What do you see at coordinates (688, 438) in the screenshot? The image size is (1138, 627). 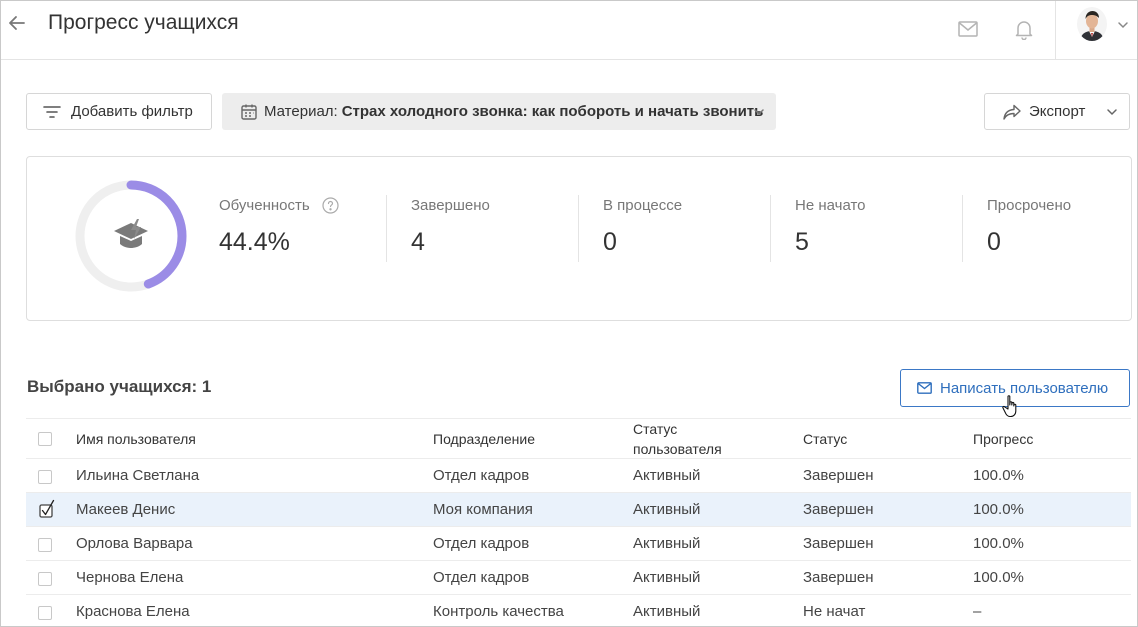 I see `column-header-user-status: Статус пользователя` at bounding box center [688, 438].